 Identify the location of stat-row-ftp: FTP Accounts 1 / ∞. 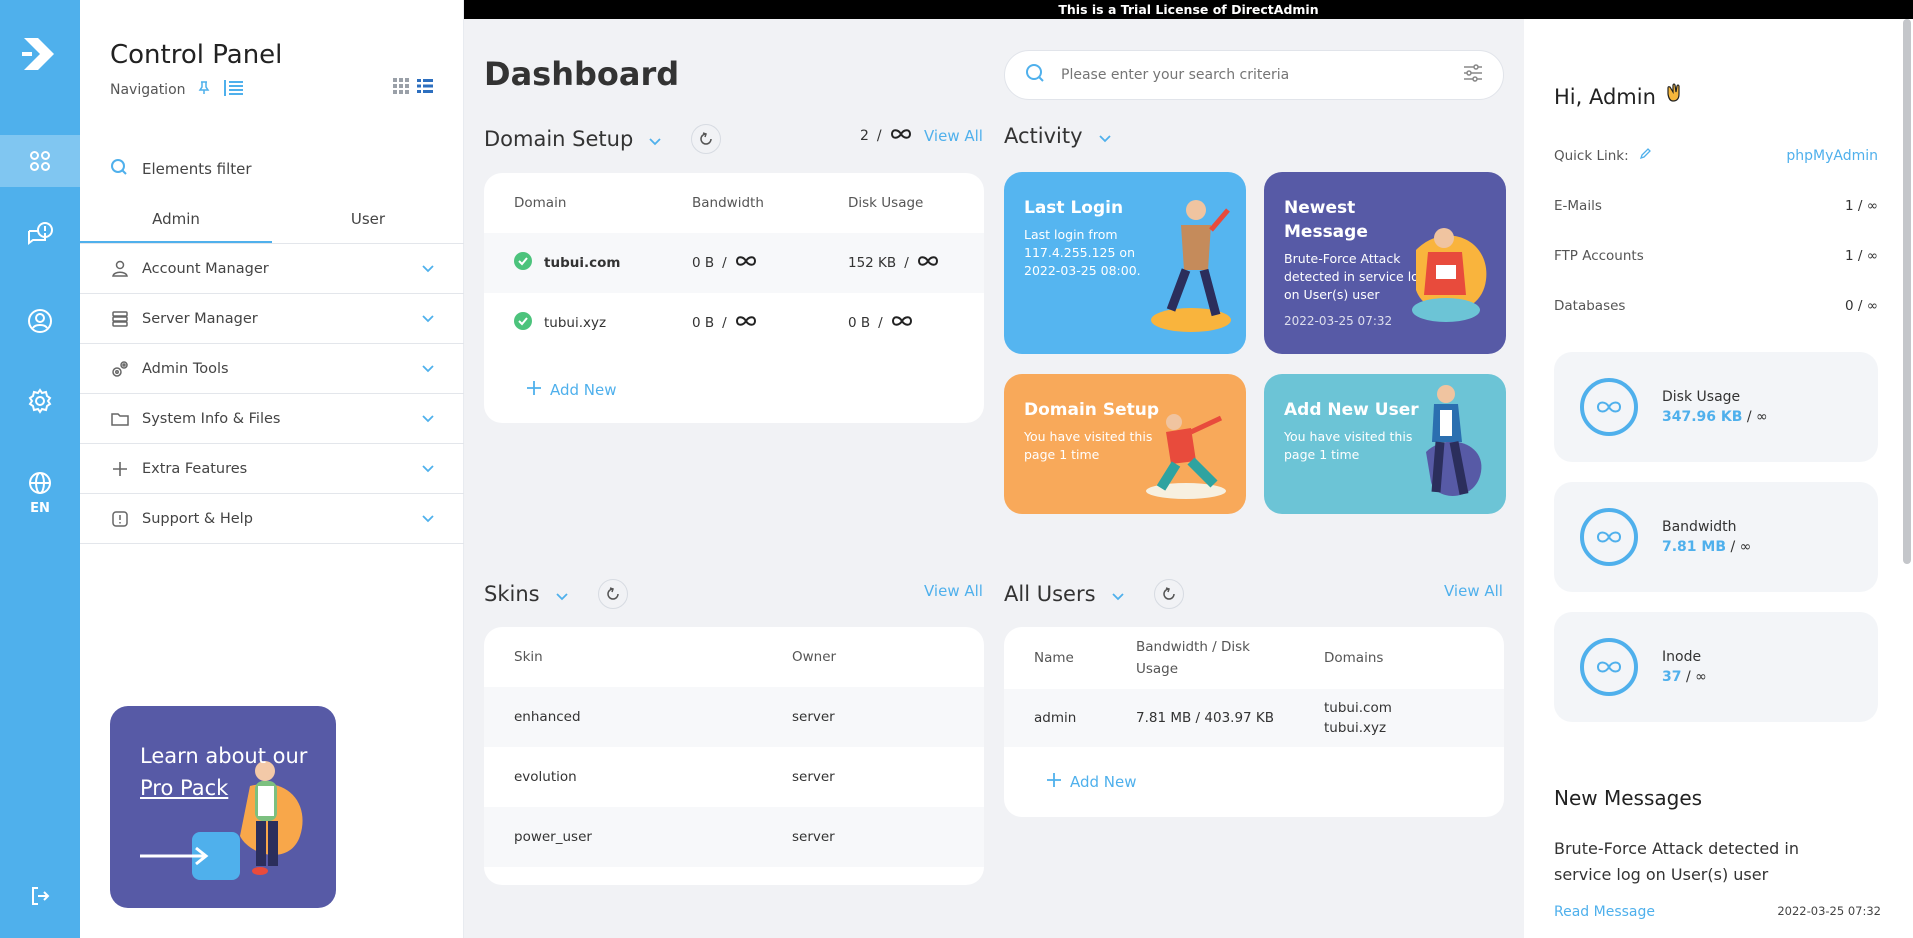
(1716, 256).